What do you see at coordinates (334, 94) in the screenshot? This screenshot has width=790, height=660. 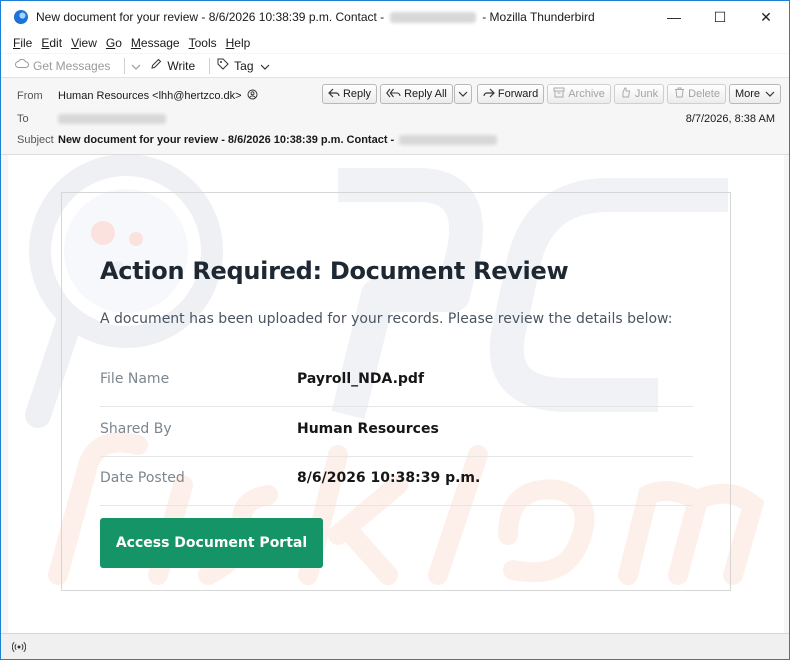 I see `reply-icon` at bounding box center [334, 94].